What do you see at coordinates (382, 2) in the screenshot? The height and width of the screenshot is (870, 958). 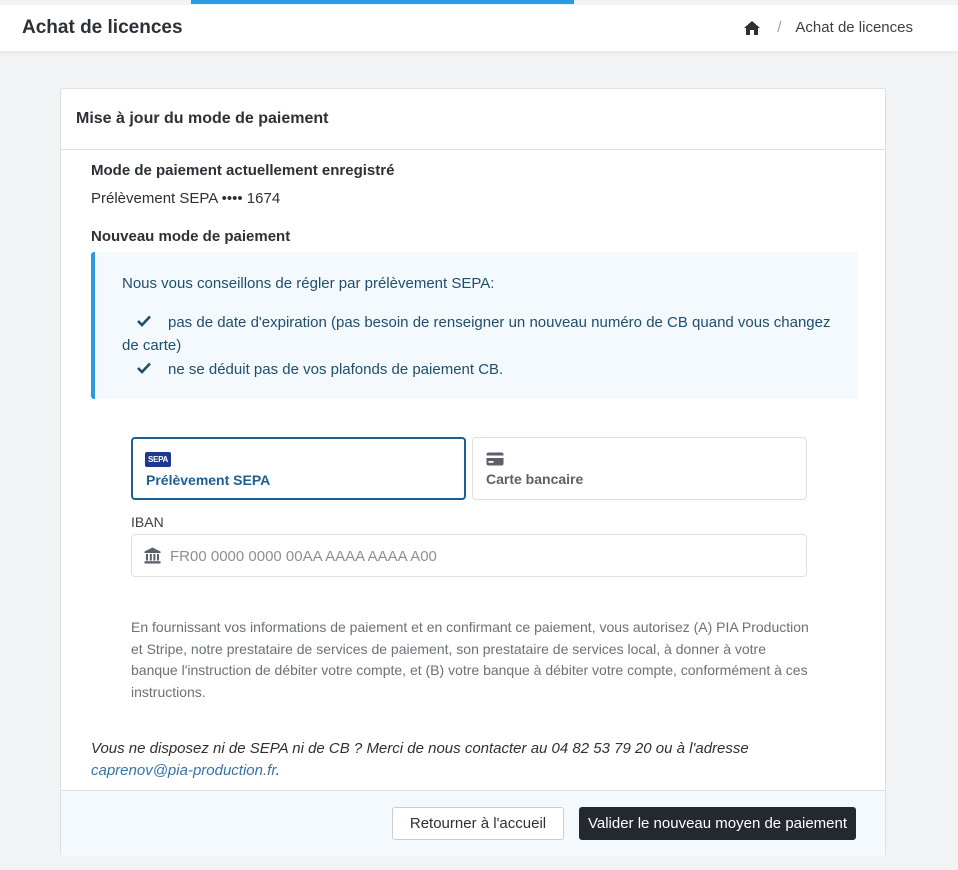 I see `page-loading-bar` at bounding box center [382, 2].